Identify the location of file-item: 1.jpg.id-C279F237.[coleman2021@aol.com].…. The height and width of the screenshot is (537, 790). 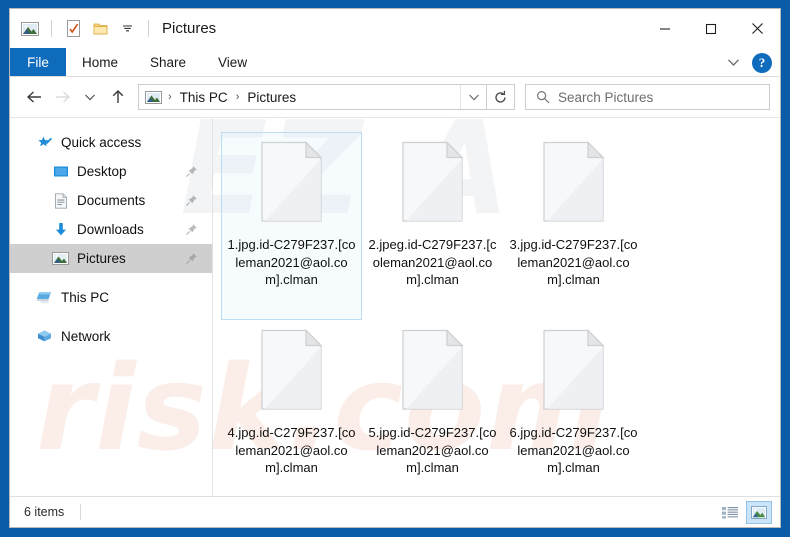
(291, 226).